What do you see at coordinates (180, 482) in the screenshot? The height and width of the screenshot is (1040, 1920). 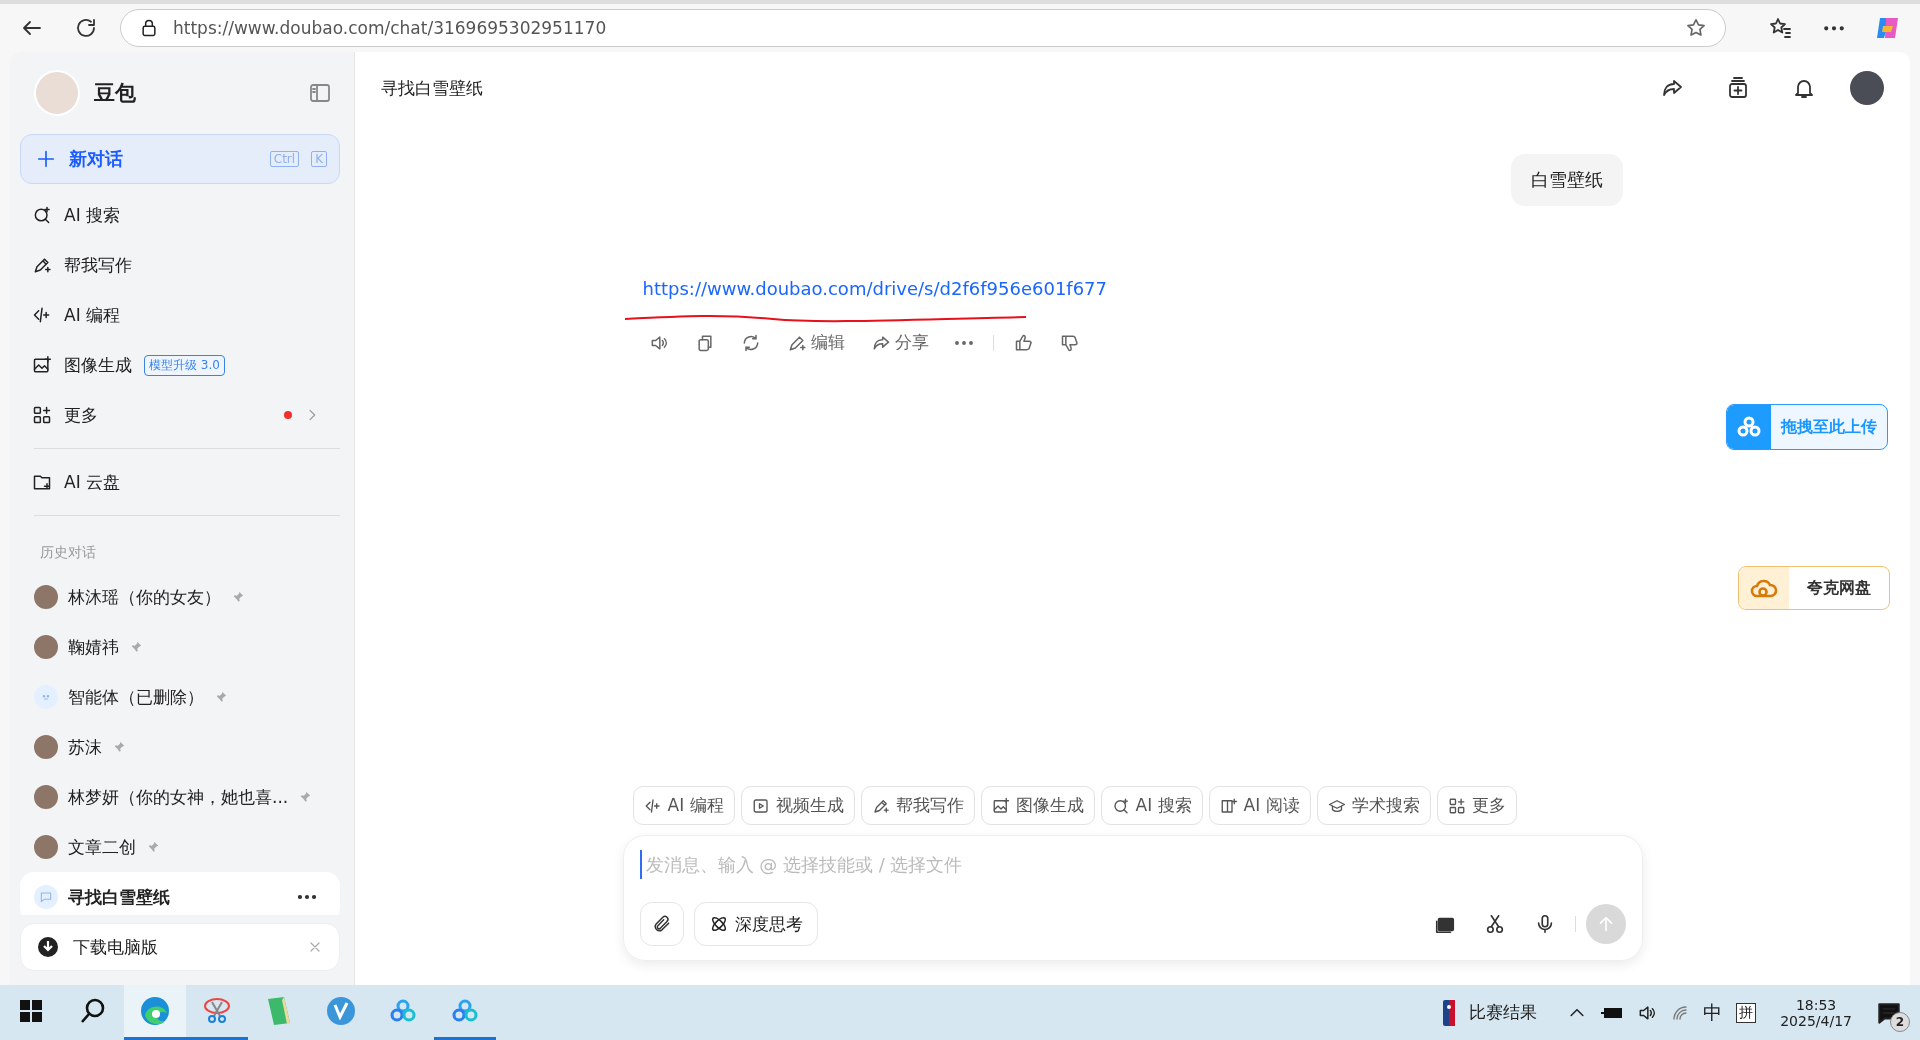 I see `sidebar-item: AI 云盘` at bounding box center [180, 482].